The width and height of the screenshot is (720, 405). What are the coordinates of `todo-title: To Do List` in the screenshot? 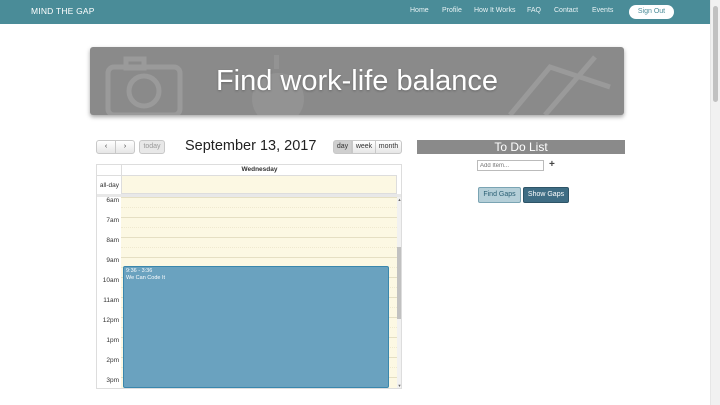 It's located at (521, 147).